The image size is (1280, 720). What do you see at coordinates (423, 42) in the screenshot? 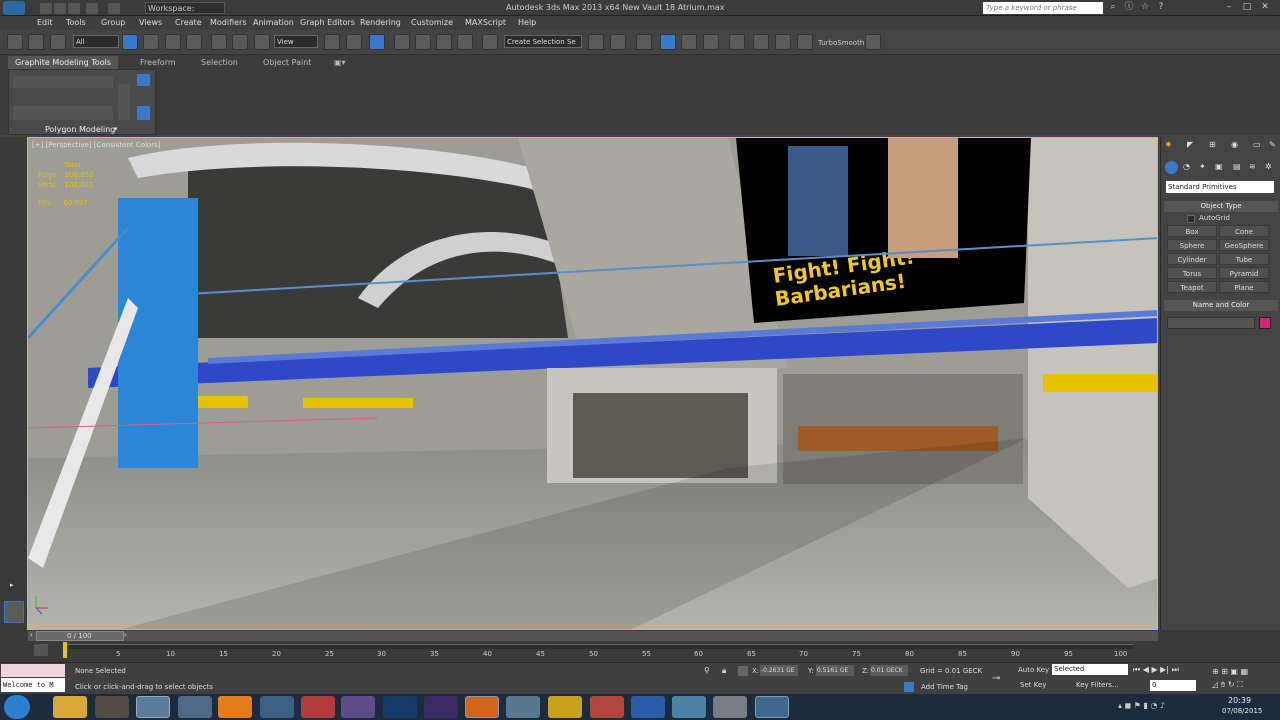
I see `angle-snap-icon` at bounding box center [423, 42].